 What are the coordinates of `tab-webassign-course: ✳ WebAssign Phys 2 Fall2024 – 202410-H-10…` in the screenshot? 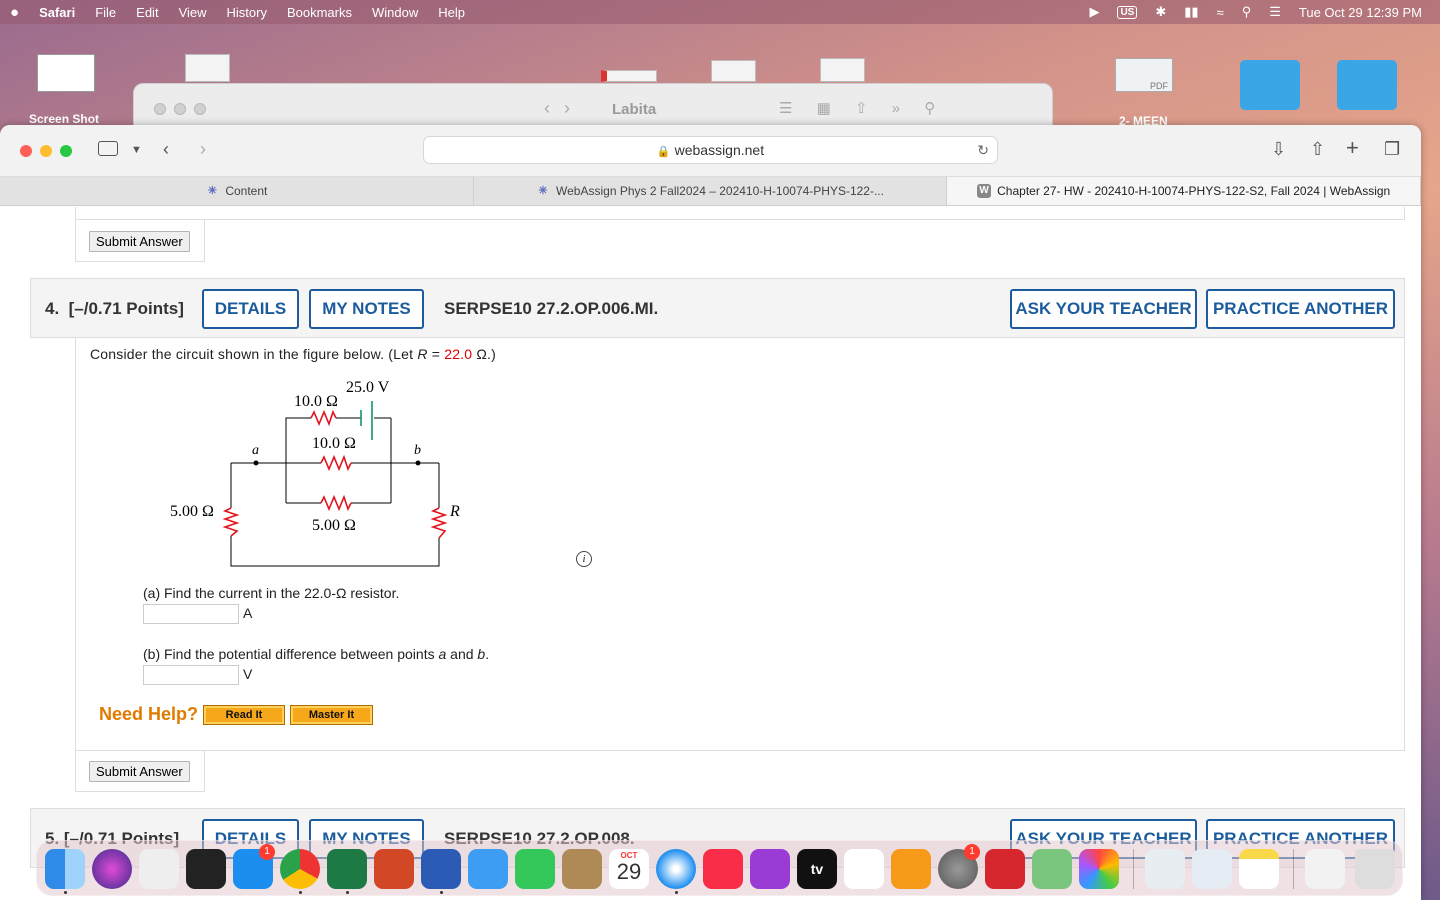 It's located at (711, 191).